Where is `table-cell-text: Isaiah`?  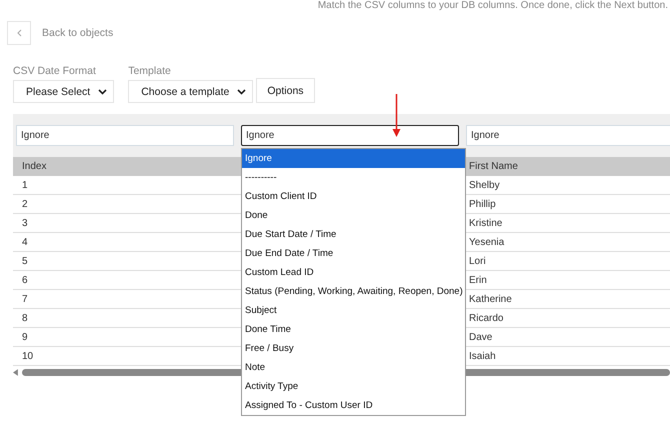 table-cell-text: Isaiah is located at coordinates (482, 357).